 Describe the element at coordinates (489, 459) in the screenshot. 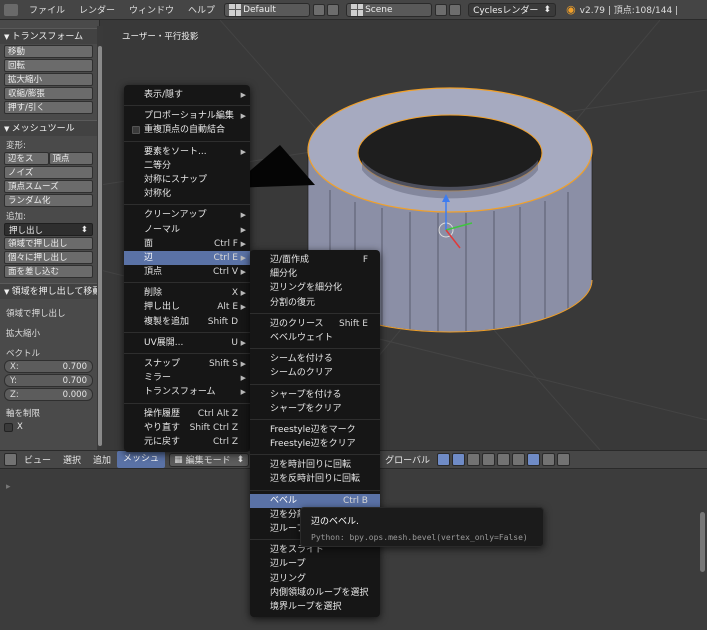

I see `limit-selection-icon` at that location.